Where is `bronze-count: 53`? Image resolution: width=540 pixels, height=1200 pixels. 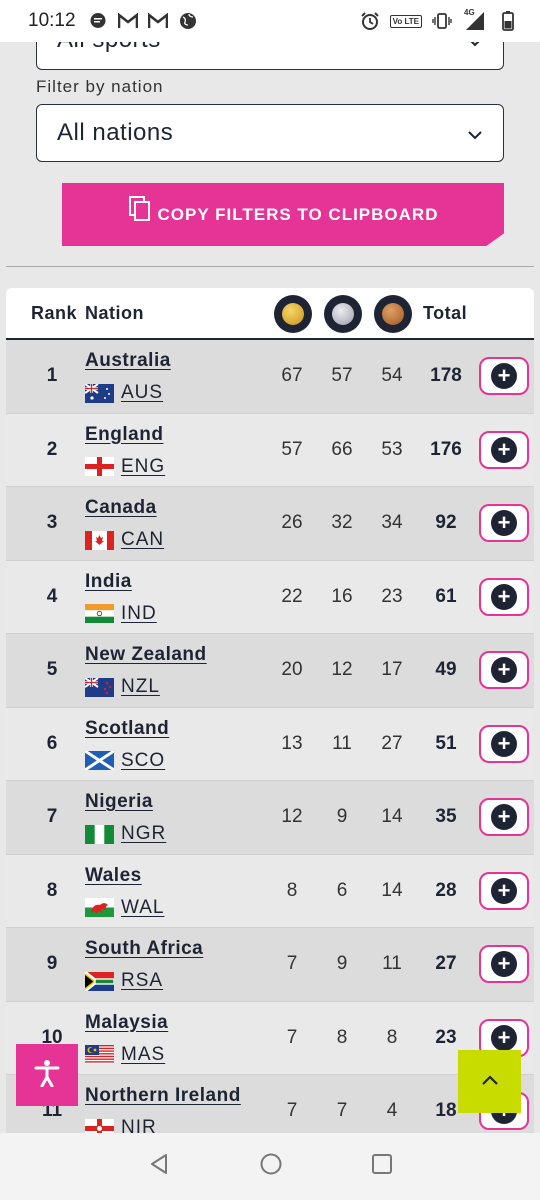 bronze-count: 53 is located at coordinates (392, 449).